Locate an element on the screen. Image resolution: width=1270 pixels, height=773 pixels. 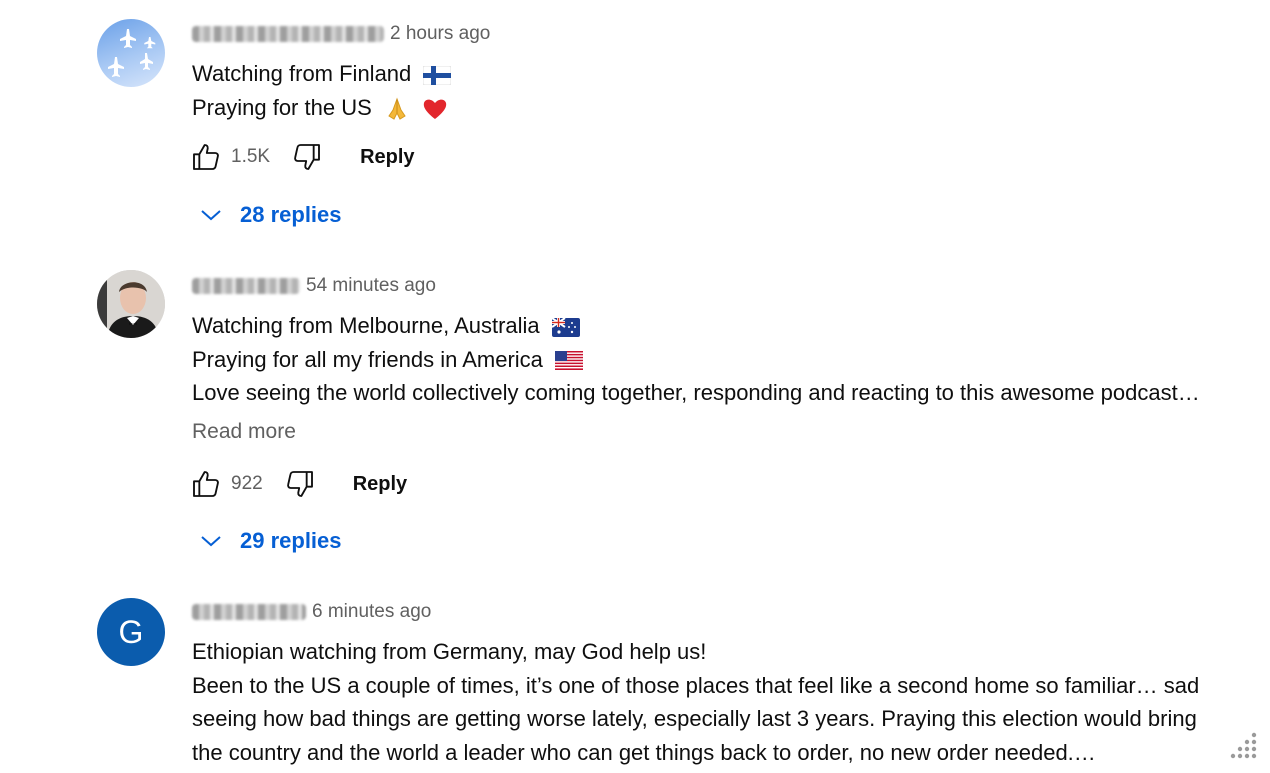
comment-line: Watching from Finland is located at coordinates (727, 74).